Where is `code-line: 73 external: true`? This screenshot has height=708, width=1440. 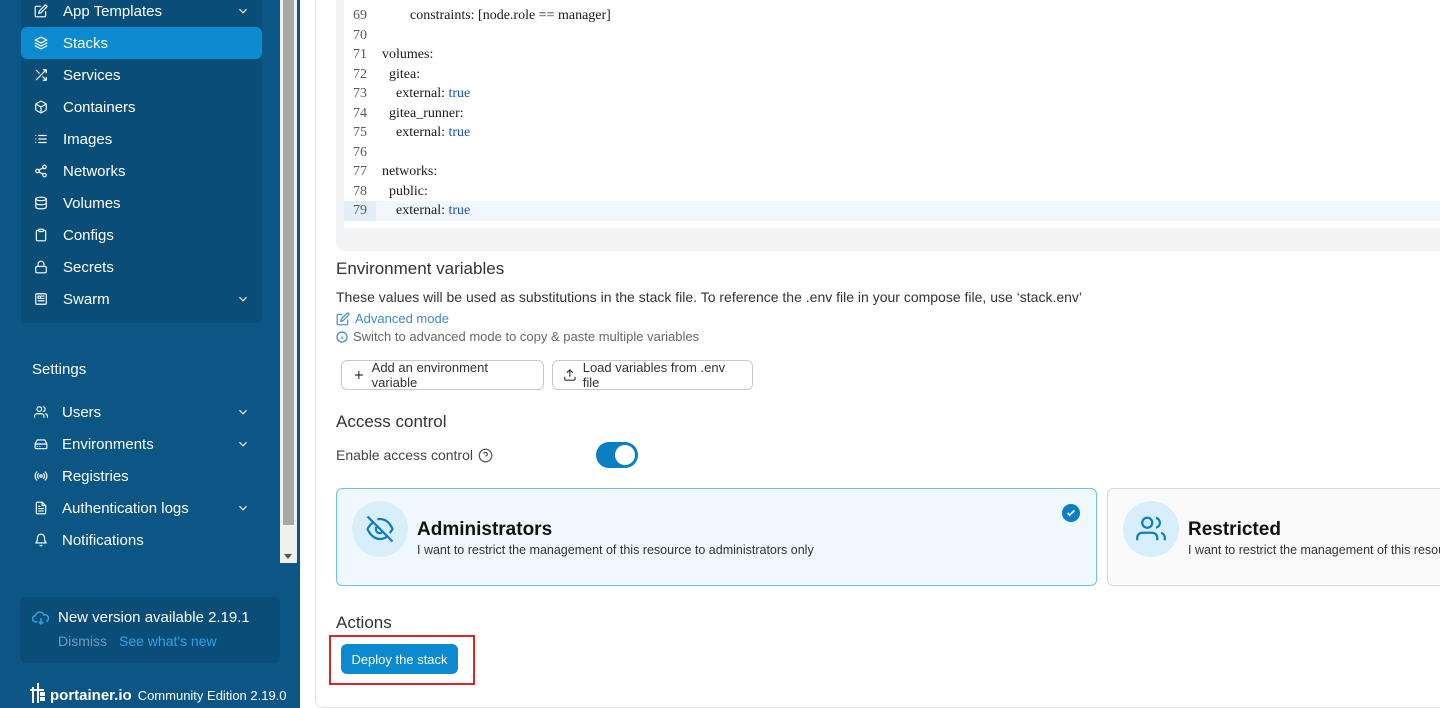 code-line: 73 external: true is located at coordinates (892, 94).